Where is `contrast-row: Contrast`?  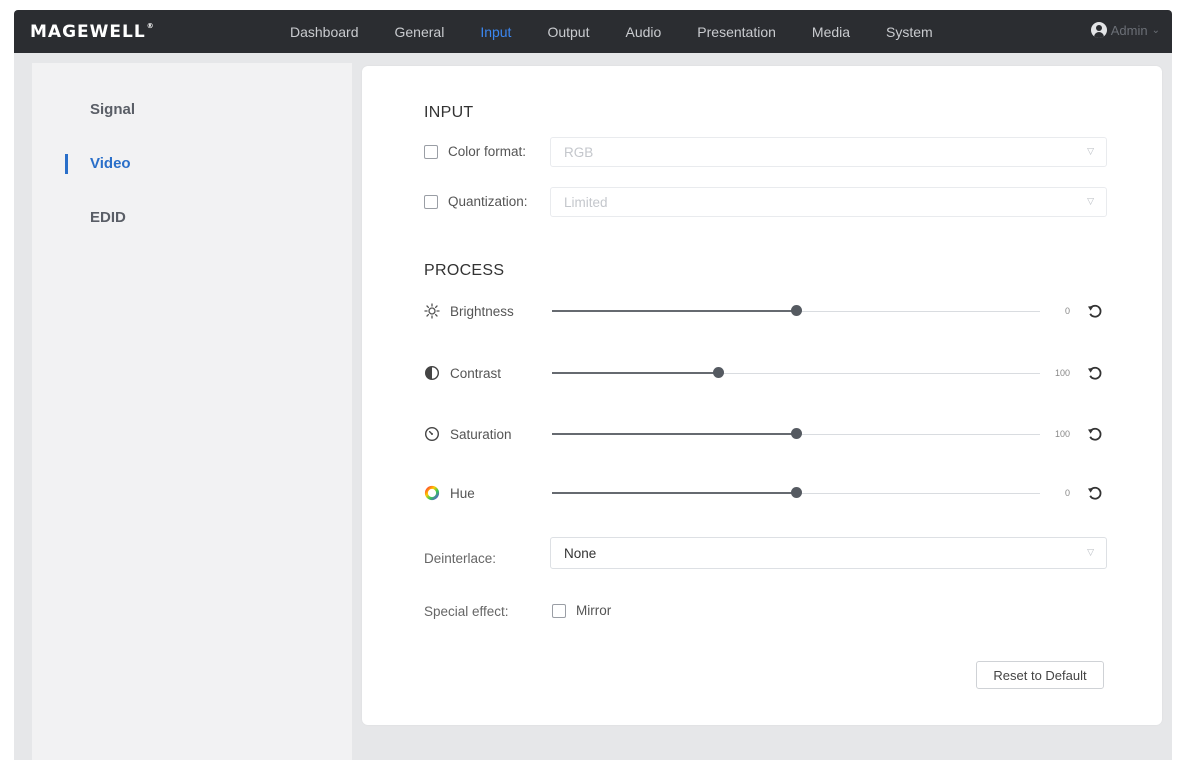
contrast-row: Contrast is located at coordinates (462, 373).